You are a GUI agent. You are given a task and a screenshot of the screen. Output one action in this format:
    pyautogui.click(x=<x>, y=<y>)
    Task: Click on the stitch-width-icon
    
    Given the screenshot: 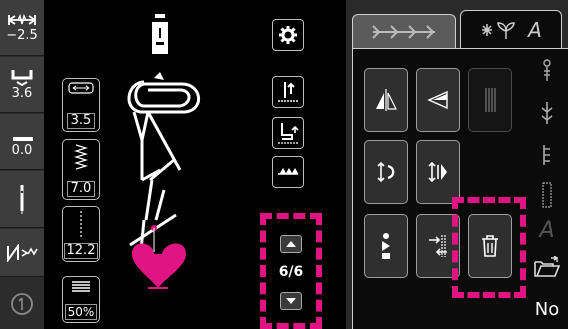 What is the action you would take?
    pyautogui.click(x=22, y=19)
    